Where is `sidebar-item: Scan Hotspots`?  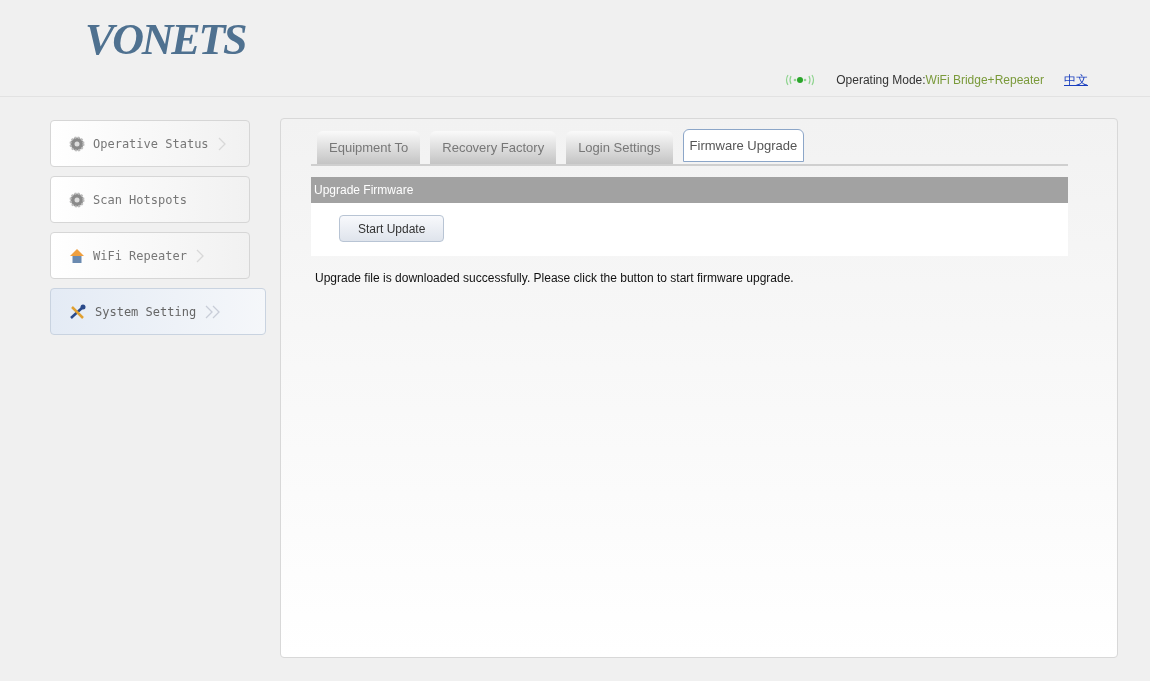
sidebar-item: Scan Hotspots is located at coordinates (150, 199).